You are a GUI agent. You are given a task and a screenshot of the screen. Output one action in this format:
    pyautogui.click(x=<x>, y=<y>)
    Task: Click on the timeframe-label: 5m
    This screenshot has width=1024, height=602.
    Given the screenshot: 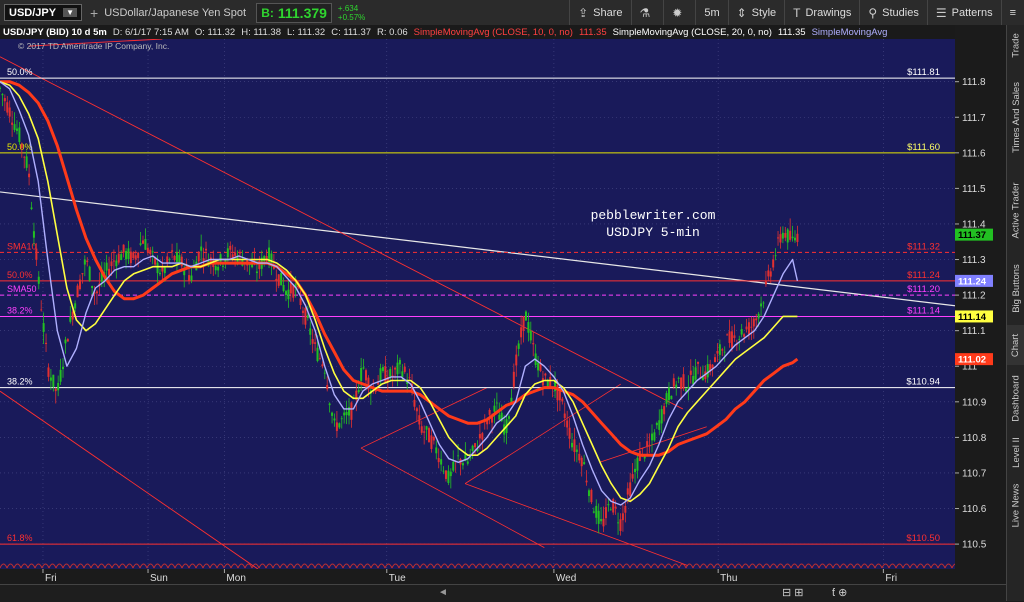 What is the action you would take?
    pyautogui.click(x=712, y=12)
    